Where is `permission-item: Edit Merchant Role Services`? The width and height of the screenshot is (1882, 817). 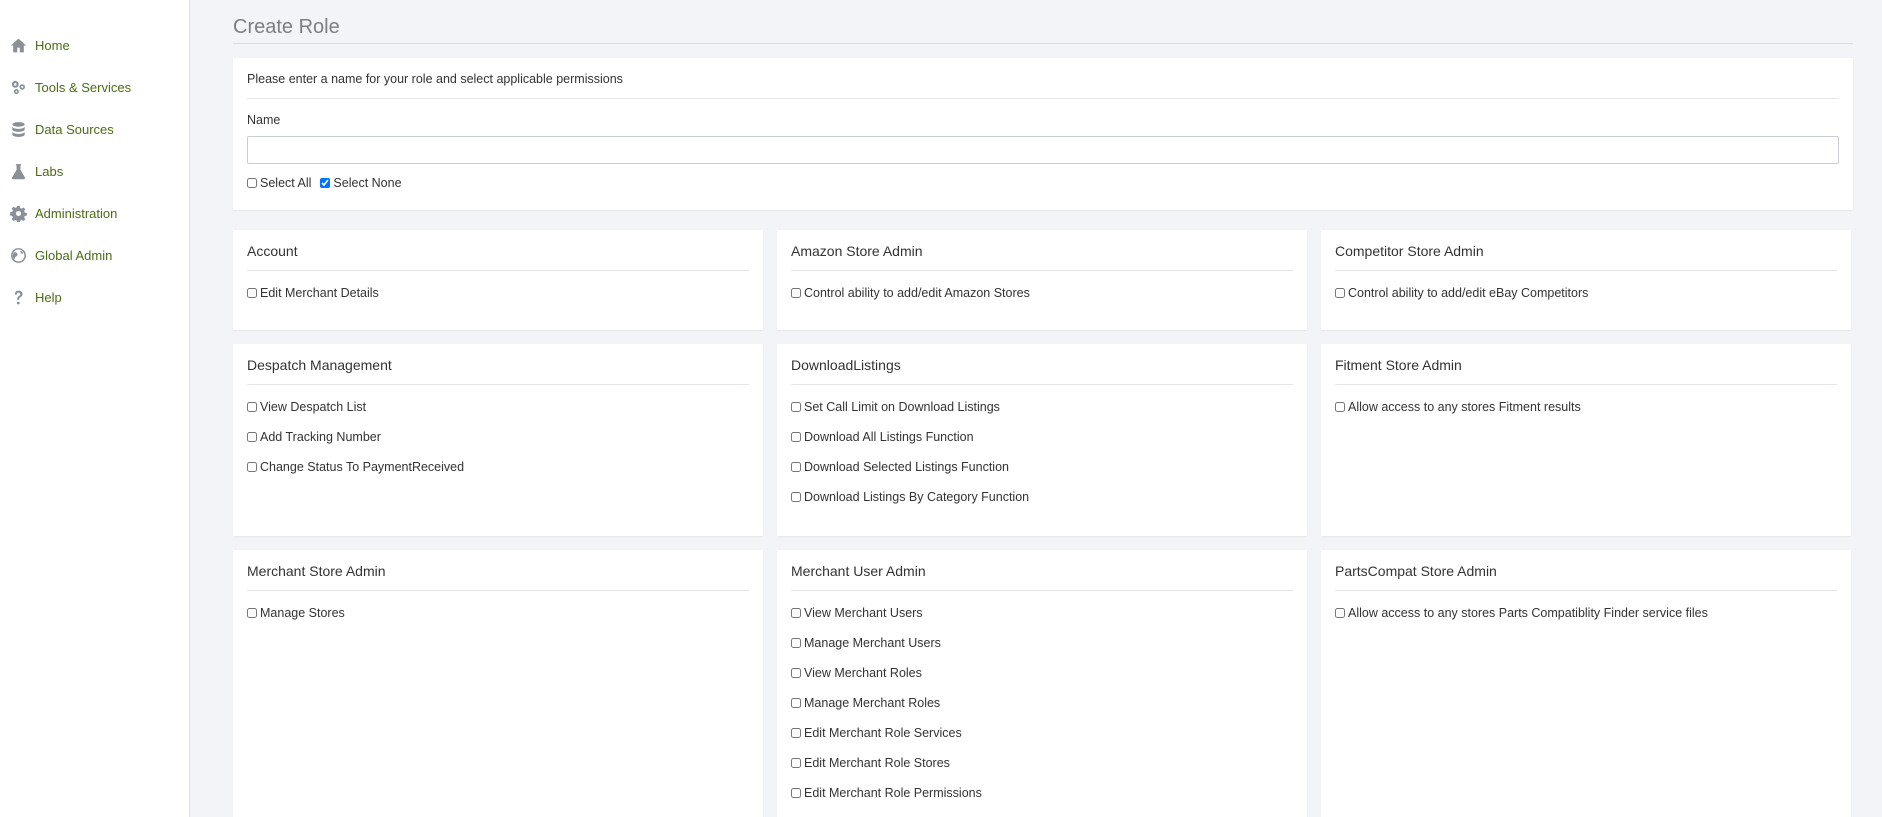 permission-item: Edit Merchant Role Services is located at coordinates (1042, 733).